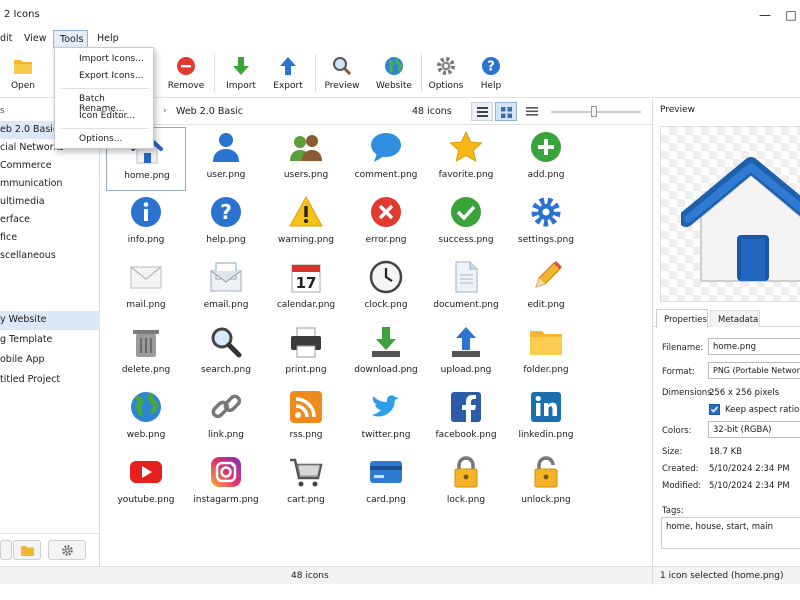  What do you see at coordinates (50, 166) in the screenshot?
I see `sidebar-item-commerce: Commerce` at bounding box center [50, 166].